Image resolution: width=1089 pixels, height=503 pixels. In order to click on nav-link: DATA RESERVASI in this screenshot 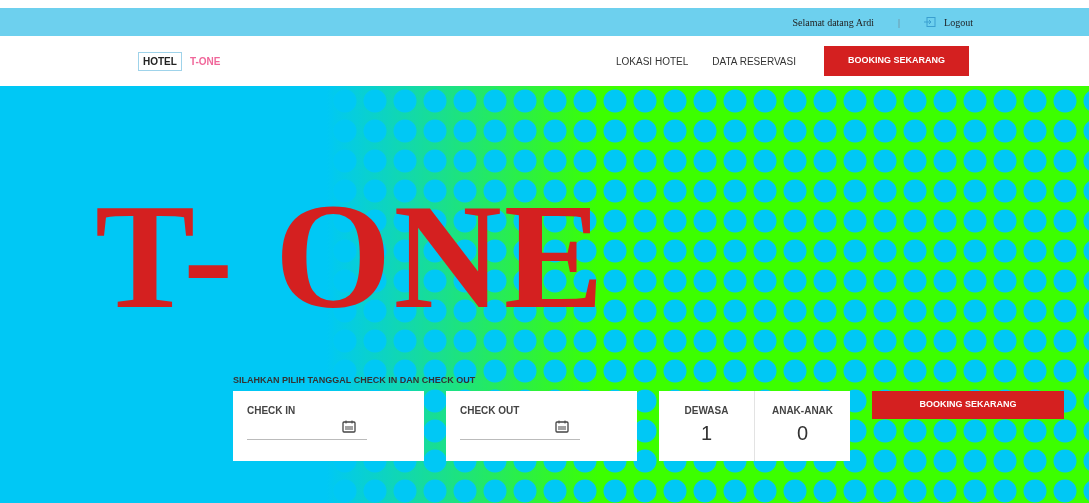, I will do `click(754, 61)`.